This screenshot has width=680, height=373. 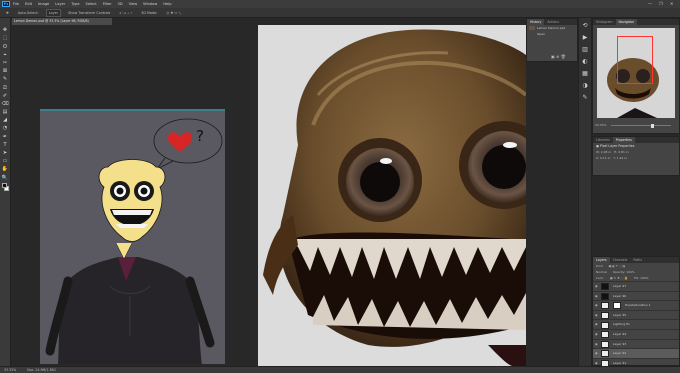 What do you see at coordinates (637, 260) in the screenshot?
I see `tab-paths: Paths` at bounding box center [637, 260].